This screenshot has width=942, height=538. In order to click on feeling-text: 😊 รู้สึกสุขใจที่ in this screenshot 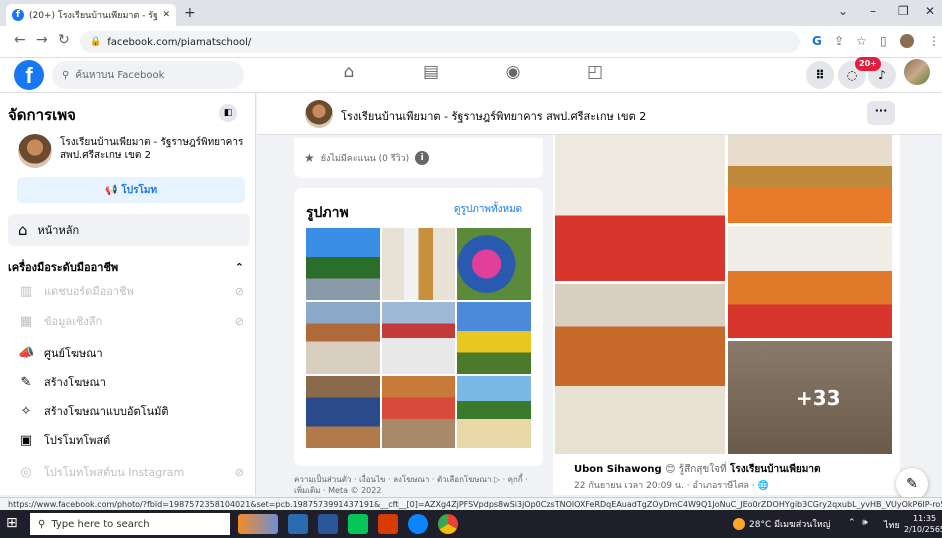, I will do `click(696, 469)`.